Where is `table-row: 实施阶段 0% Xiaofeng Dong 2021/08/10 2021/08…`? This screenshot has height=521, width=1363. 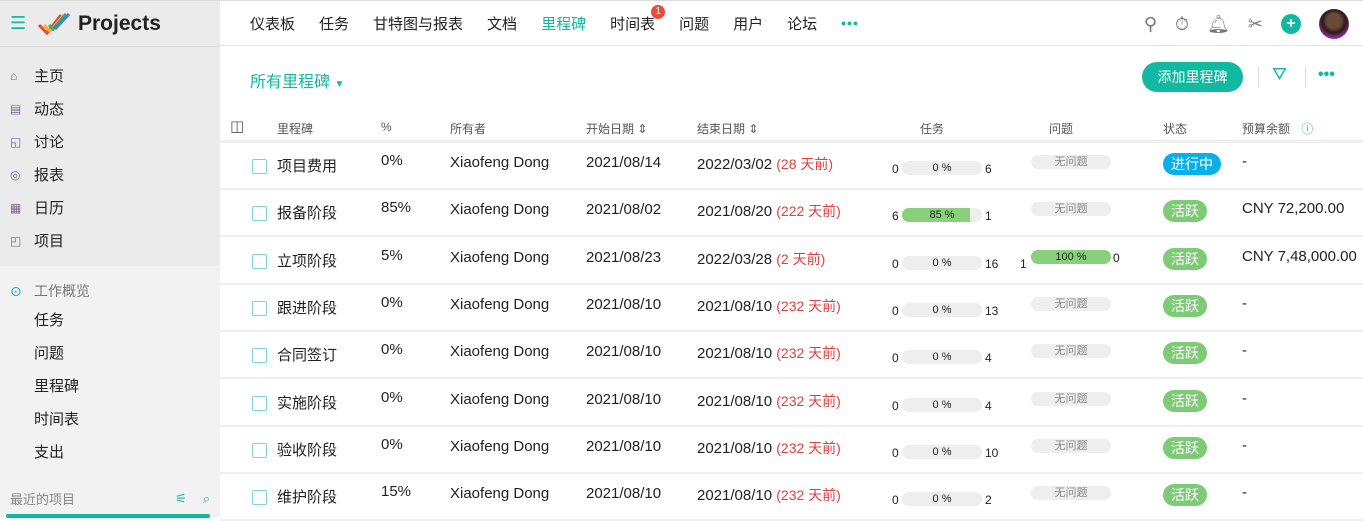 table-row: 实施阶段 0% Xiaofeng Dong 2021/08/10 2021/08… is located at coordinates (791, 403).